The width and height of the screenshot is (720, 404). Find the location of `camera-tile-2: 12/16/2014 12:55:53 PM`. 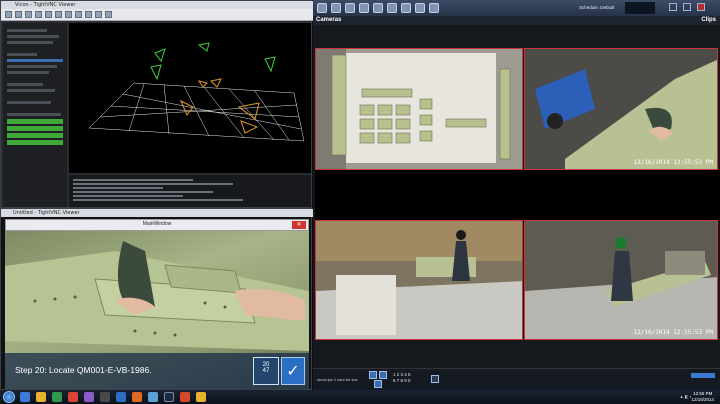

camera-tile-2: 12/16/2014 12:55:53 PM is located at coordinates (621, 109).